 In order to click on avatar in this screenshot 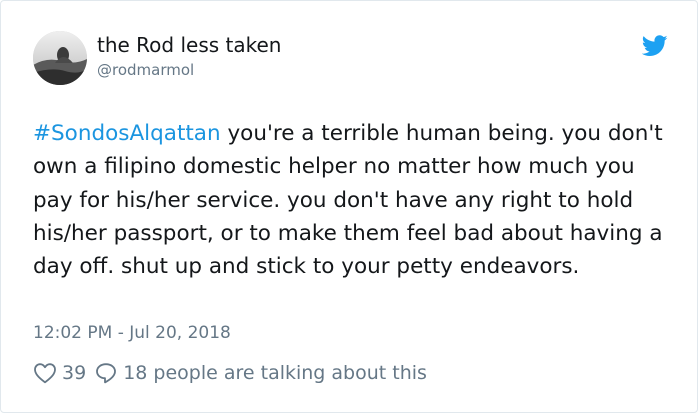, I will do `click(60, 58)`.